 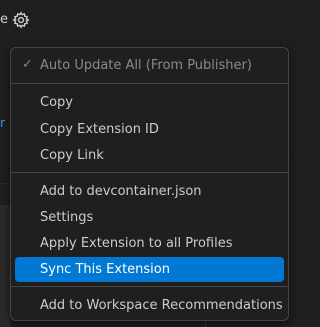 What do you see at coordinates (105, 269) in the screenshot?
I see `menu-item-label: Sync This Extension` at bounding box center [105, 269].